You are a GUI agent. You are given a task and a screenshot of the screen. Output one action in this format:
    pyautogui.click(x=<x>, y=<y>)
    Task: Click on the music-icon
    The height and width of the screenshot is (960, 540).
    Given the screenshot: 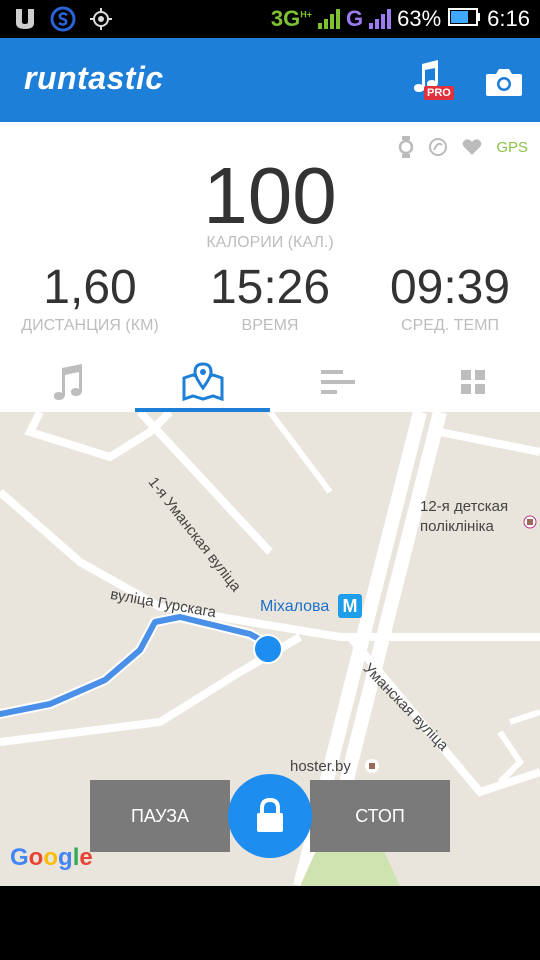 What is the action you would take?
    pyautogui.click(x=67, y=382)
    